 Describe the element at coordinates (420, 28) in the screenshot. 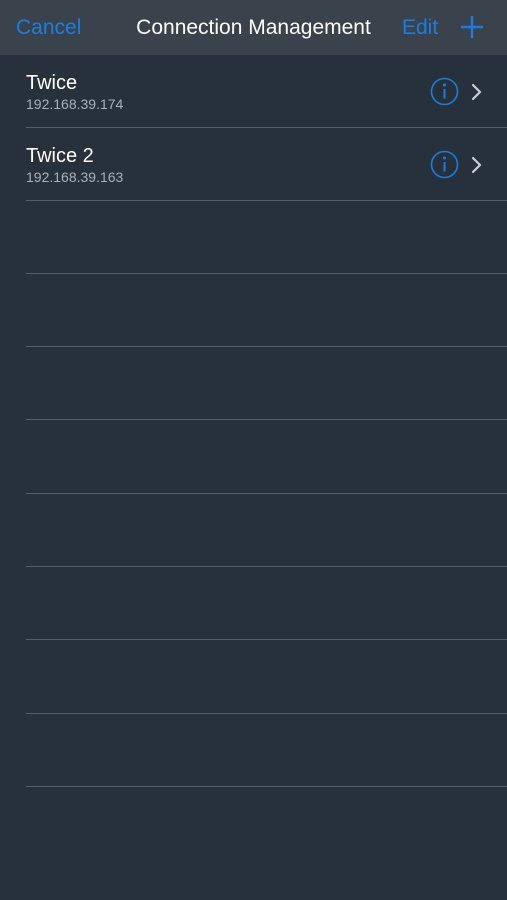

I see `edit-button: Edit` at that location.